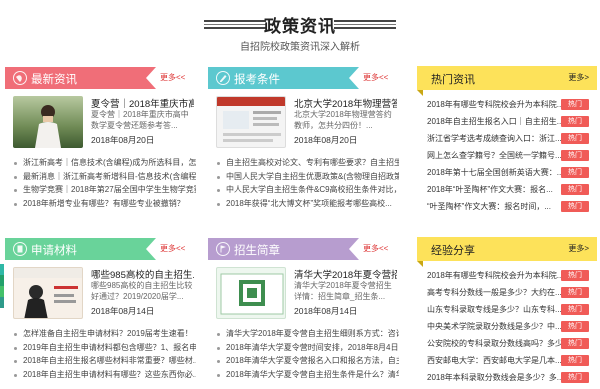 Image resolution: width=600 pixels, height=389 pixels. What do you see at coordinates (257, 80) in the screenshot?
I see `panel-title: 报考条件` at bounding box center [257, 80].